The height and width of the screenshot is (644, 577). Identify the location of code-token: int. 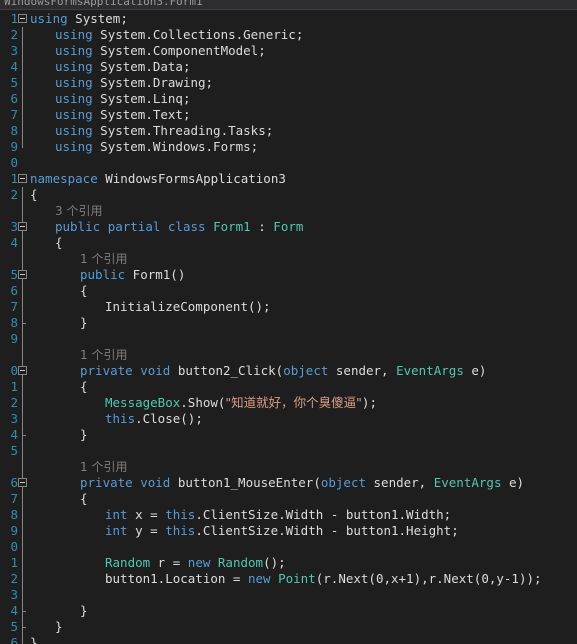
(116, 530).